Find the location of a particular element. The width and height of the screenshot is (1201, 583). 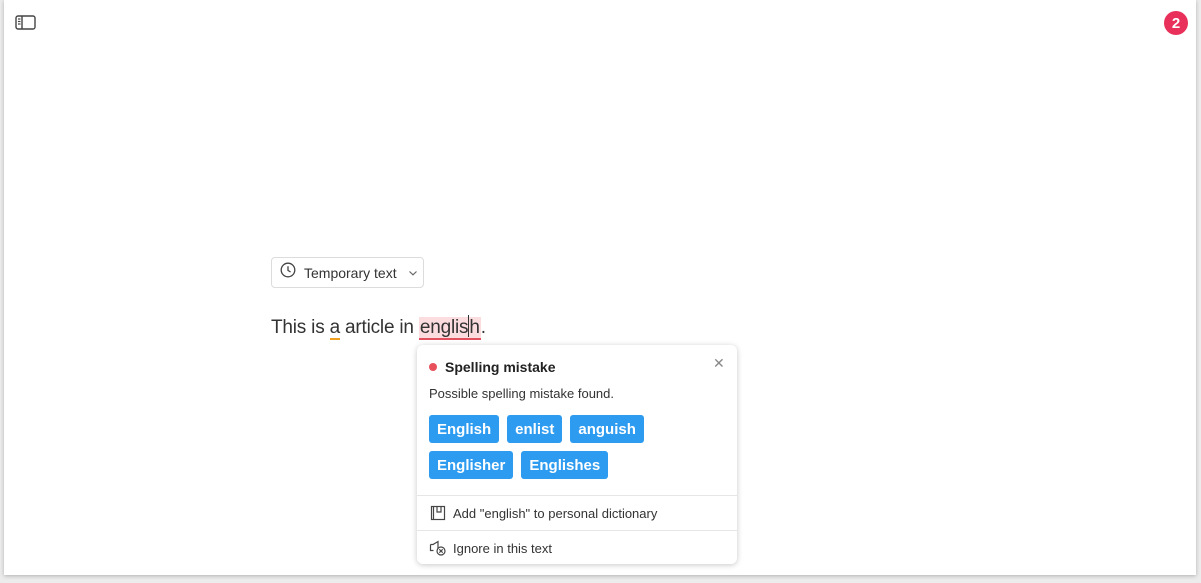

dictionary-icon is located at coordinates (438, 513).